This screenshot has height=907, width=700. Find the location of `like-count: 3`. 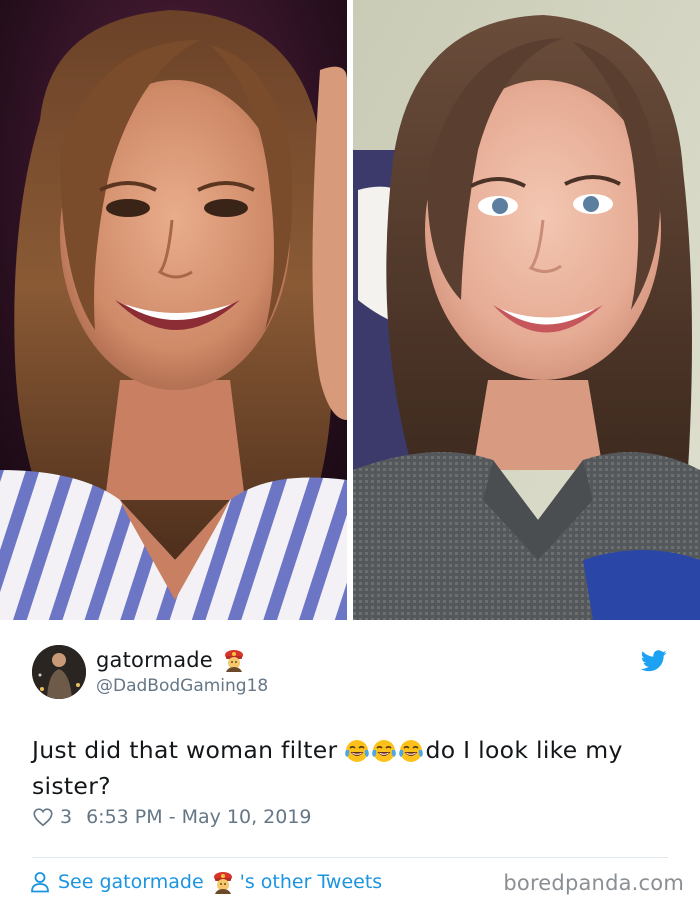

like-count: 3 is located at coordinates (66, 817).